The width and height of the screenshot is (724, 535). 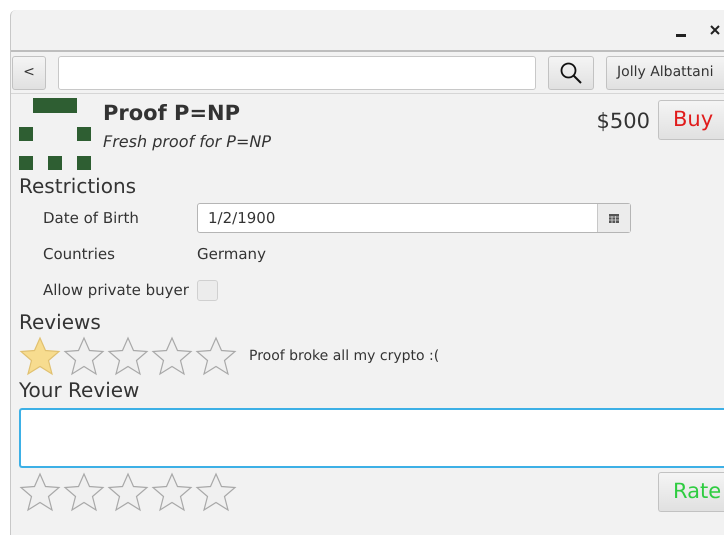 I want to click on date-value: 1/2/1900, so click(x=241, y=218).